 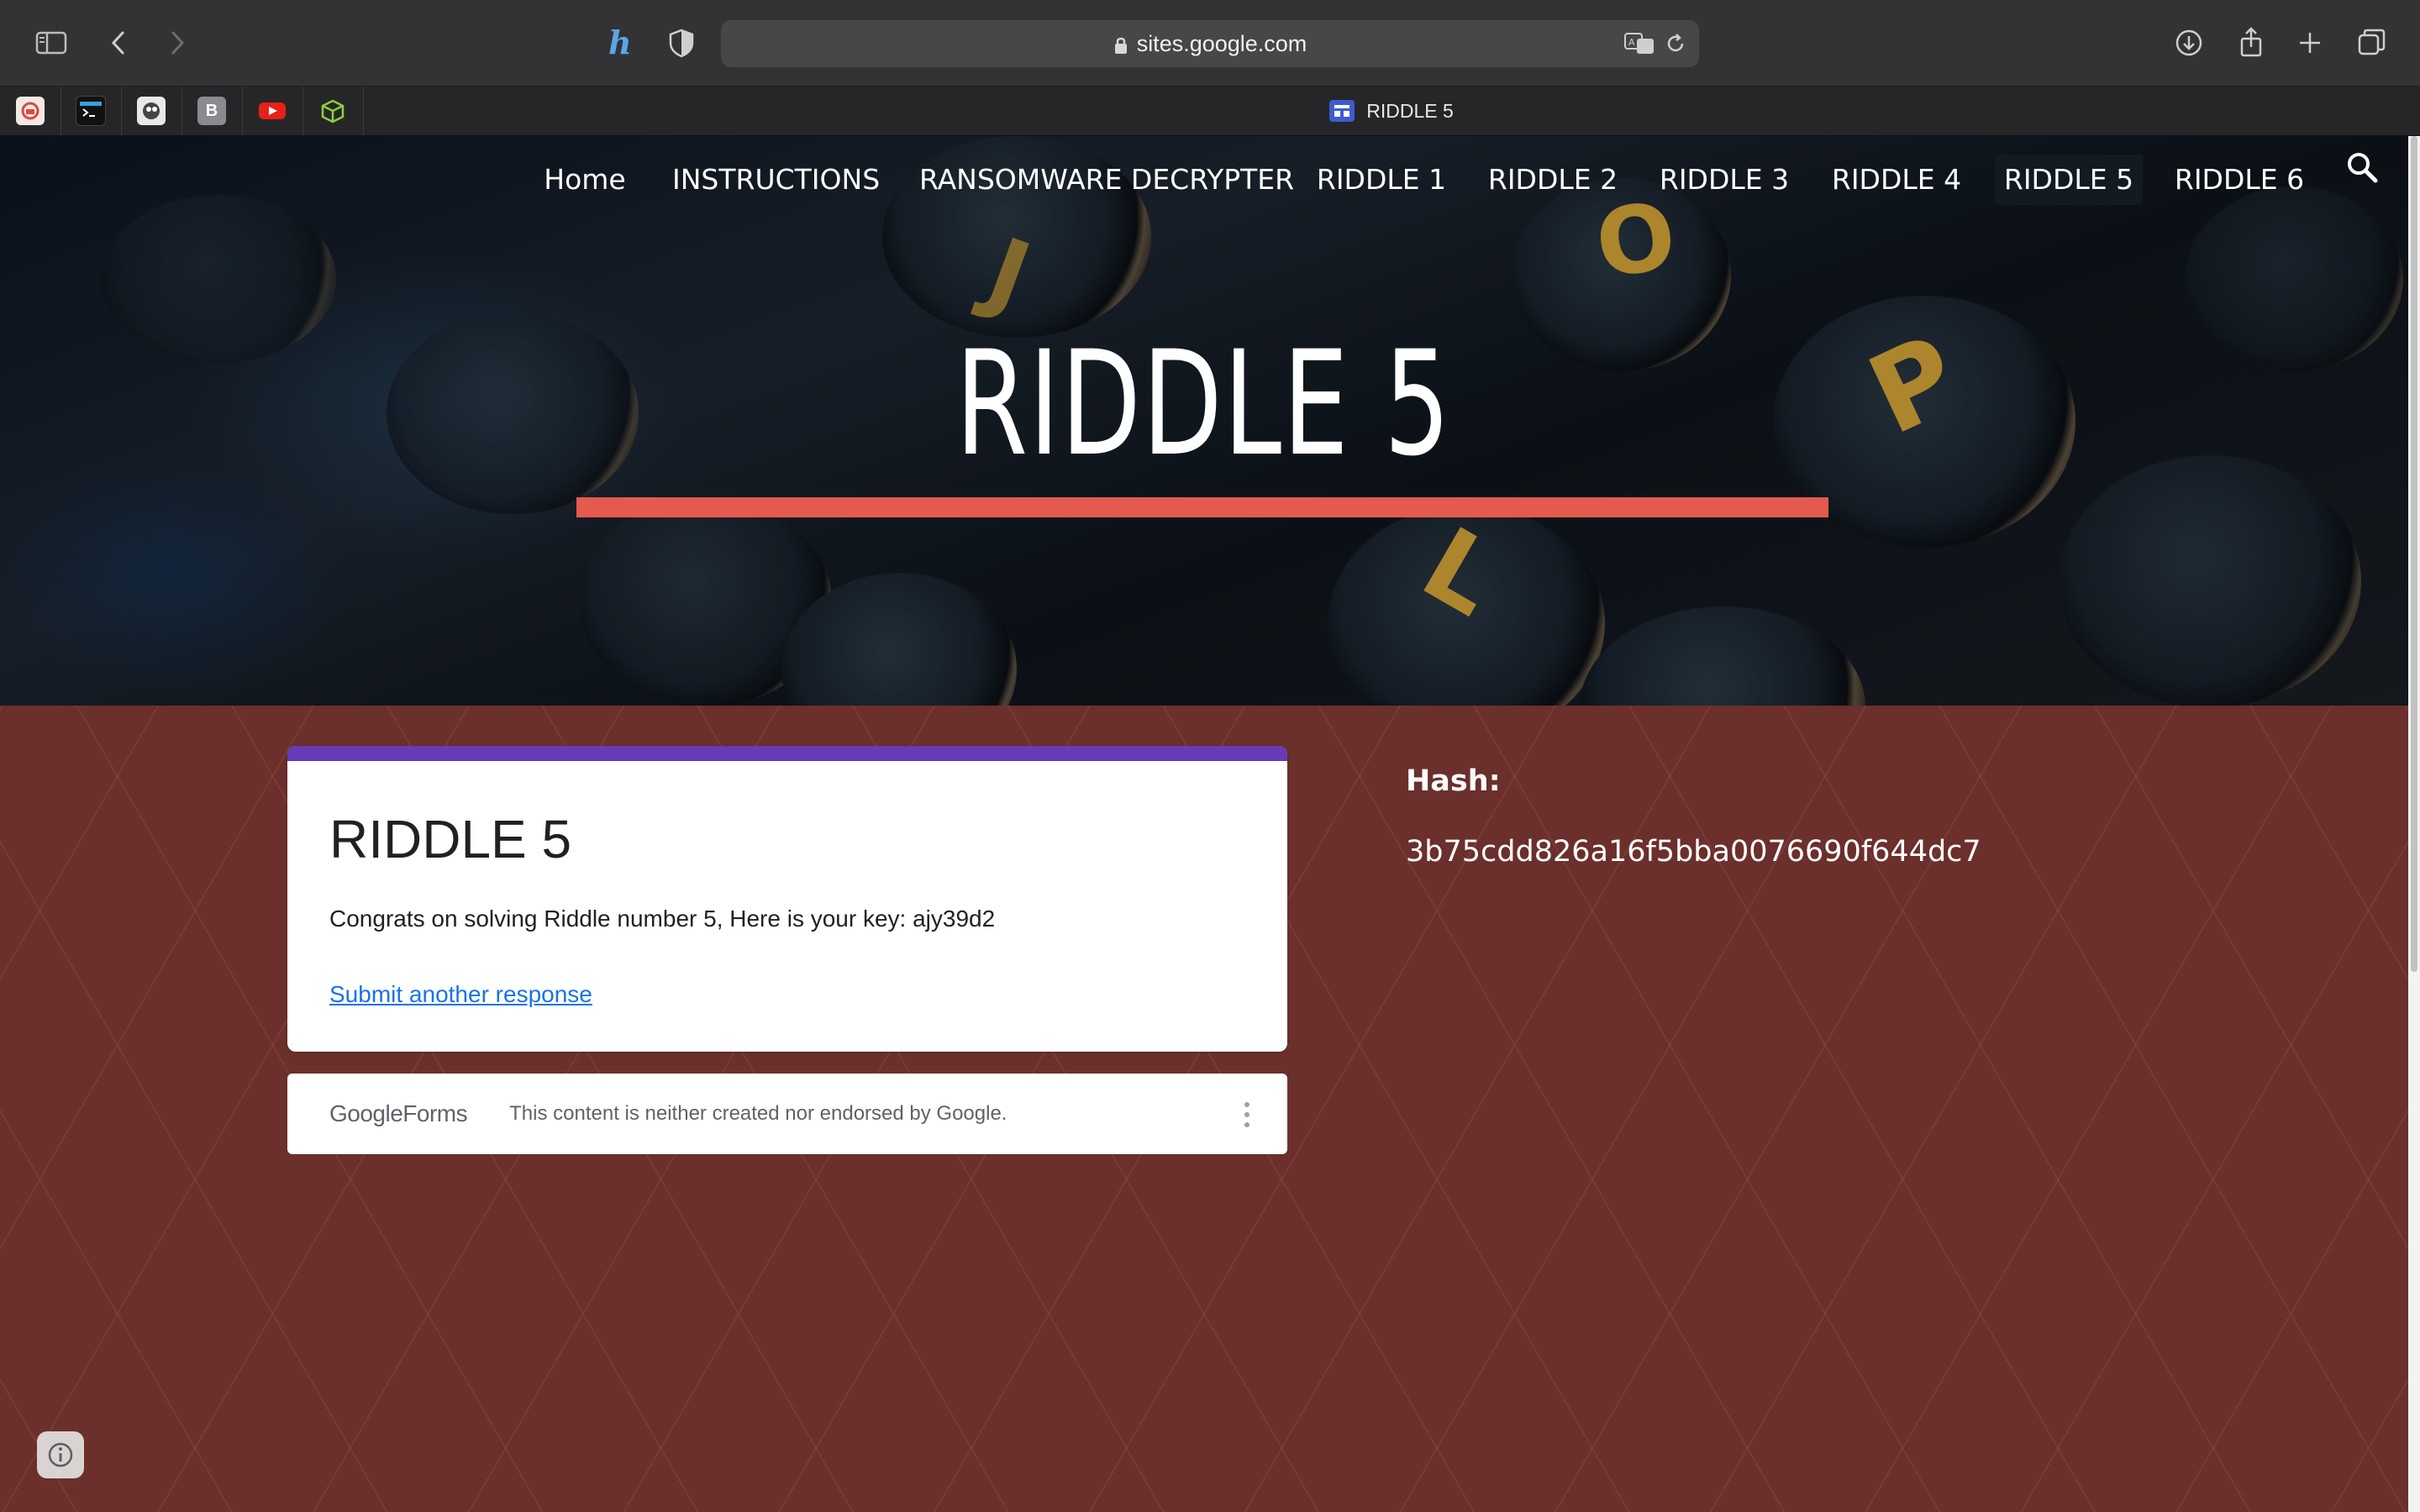 I want to click on page-scrollbar, so click(x=2414, y=824).